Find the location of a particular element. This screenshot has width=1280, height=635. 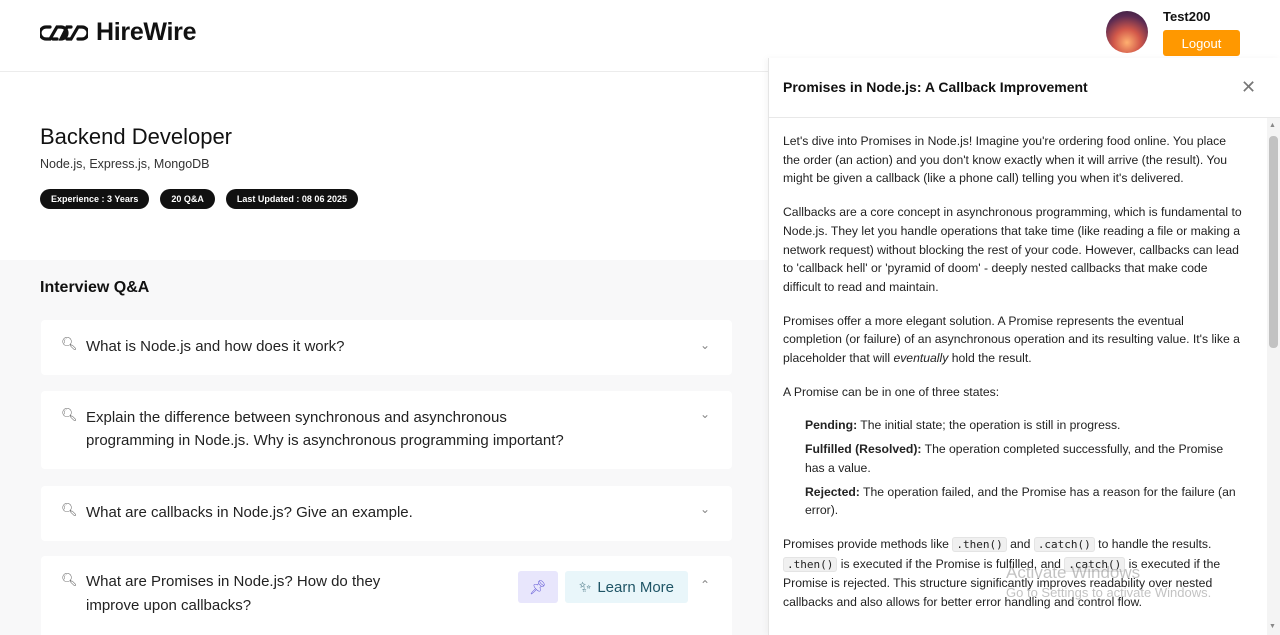

brand-name: HireWire is located at coordinates (146, 32).